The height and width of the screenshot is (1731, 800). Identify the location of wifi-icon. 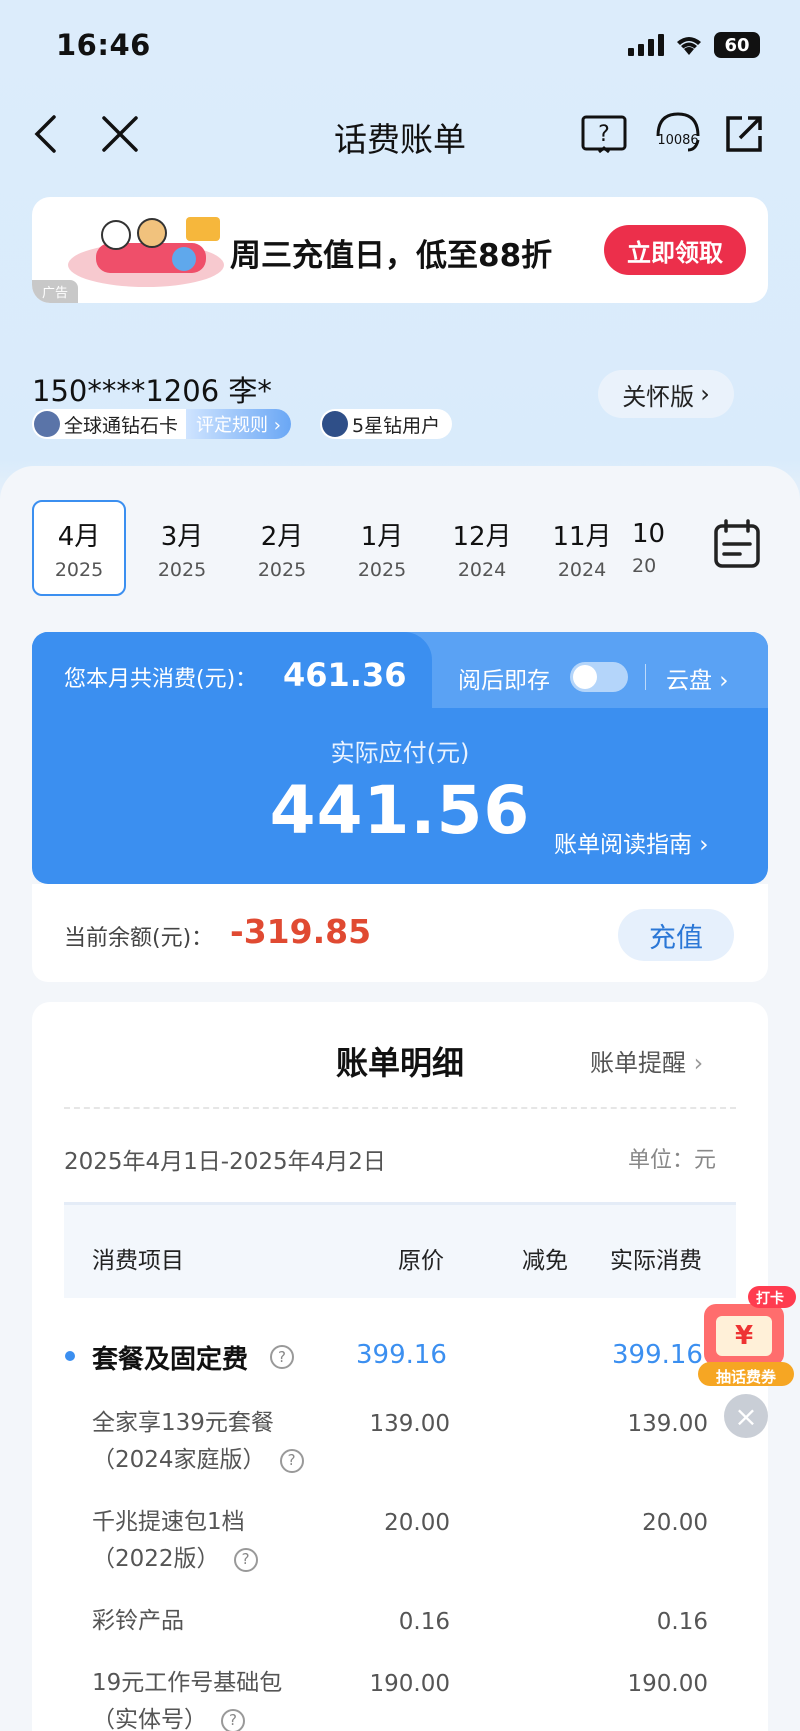
(689, 46).